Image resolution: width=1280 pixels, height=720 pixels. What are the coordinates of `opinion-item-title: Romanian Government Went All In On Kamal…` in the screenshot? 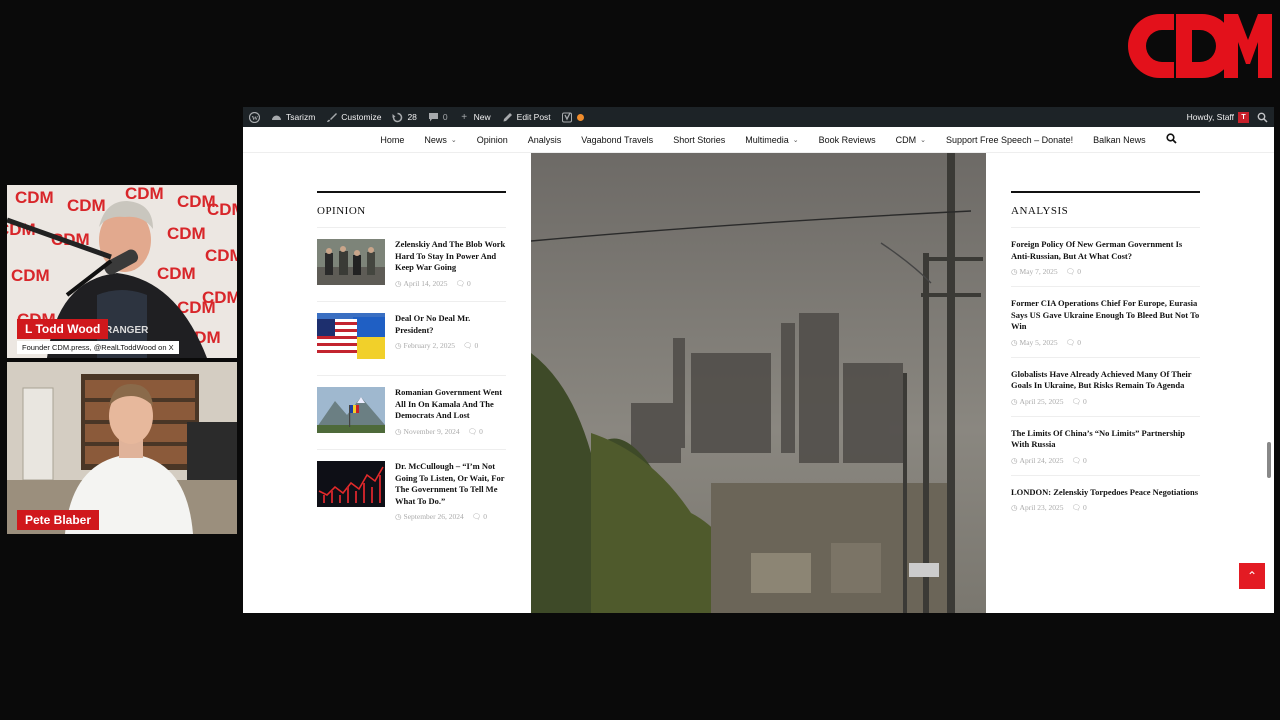 It's located at (450, 404).